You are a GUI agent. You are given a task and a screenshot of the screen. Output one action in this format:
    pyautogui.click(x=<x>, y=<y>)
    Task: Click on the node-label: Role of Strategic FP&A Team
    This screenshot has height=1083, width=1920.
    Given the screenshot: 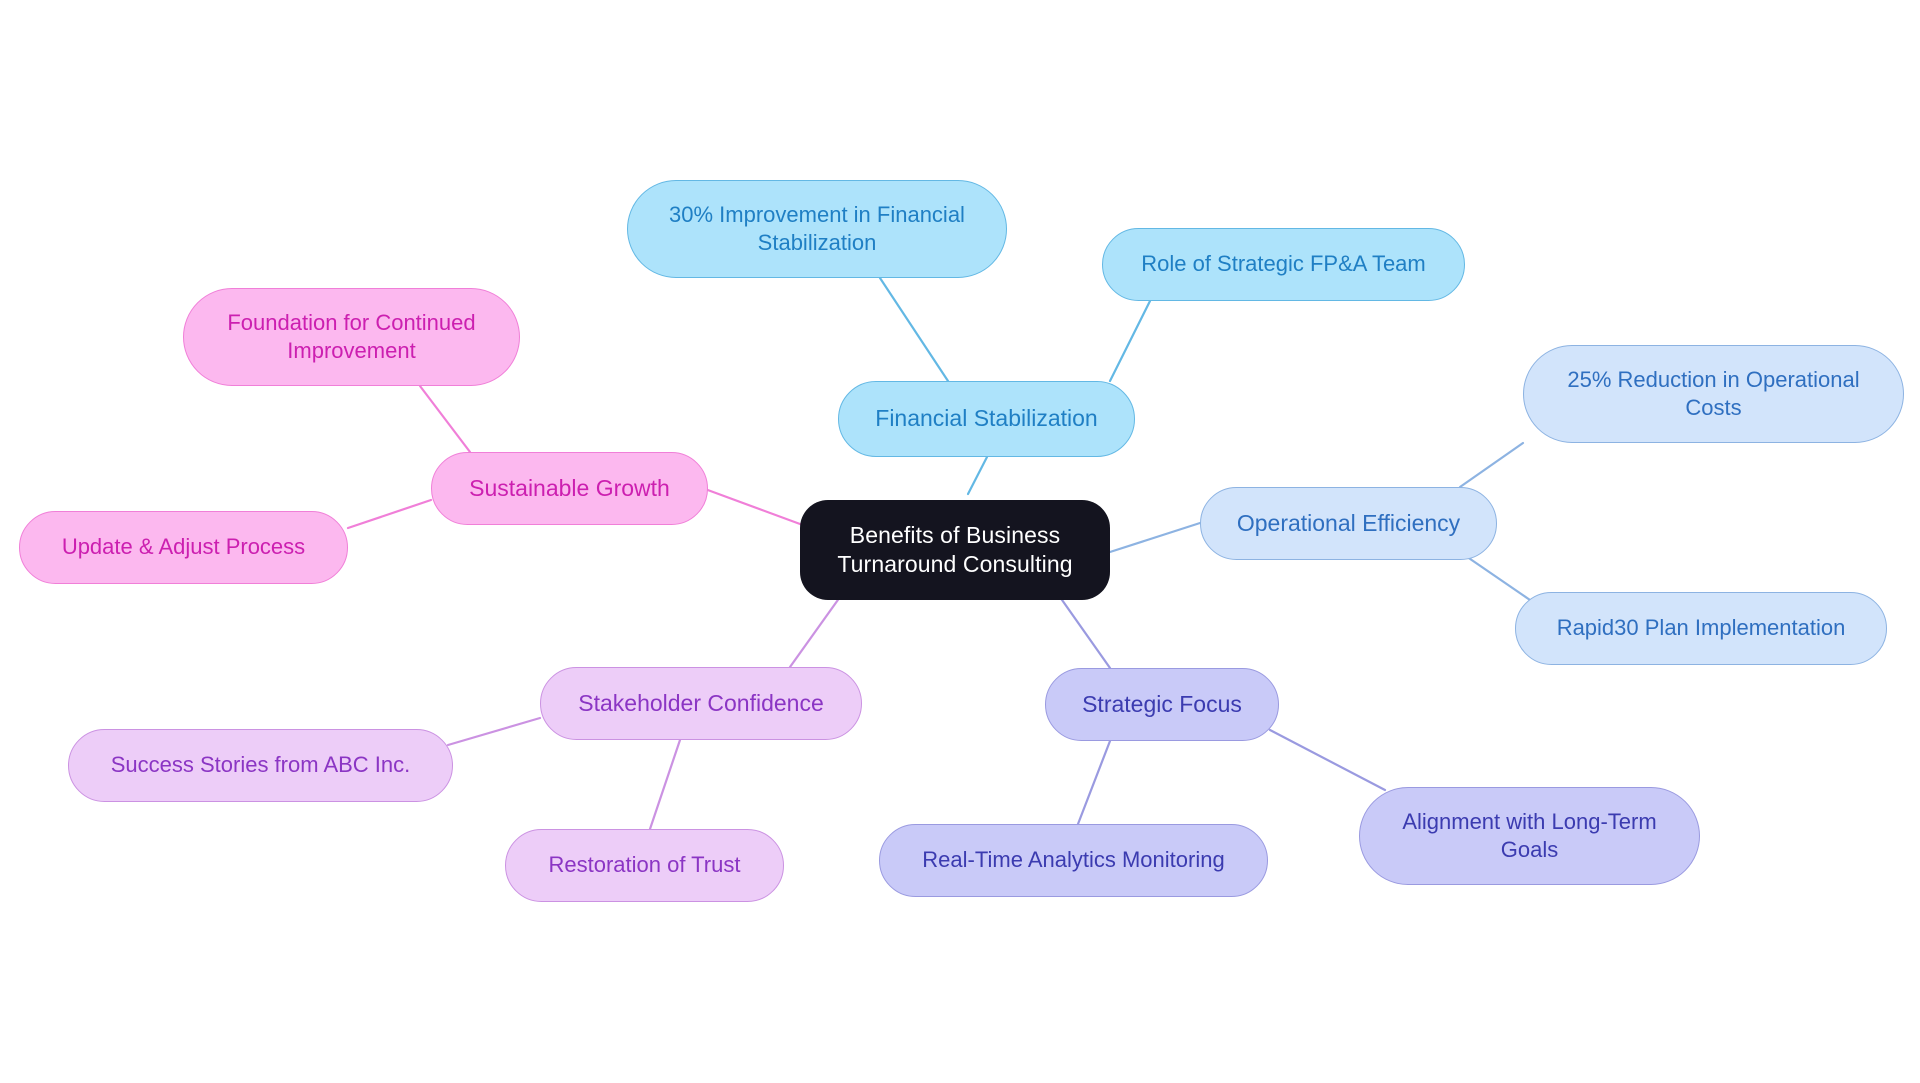 What is the action you would take?
    pyautogui.click(x=1283, y=264)
    